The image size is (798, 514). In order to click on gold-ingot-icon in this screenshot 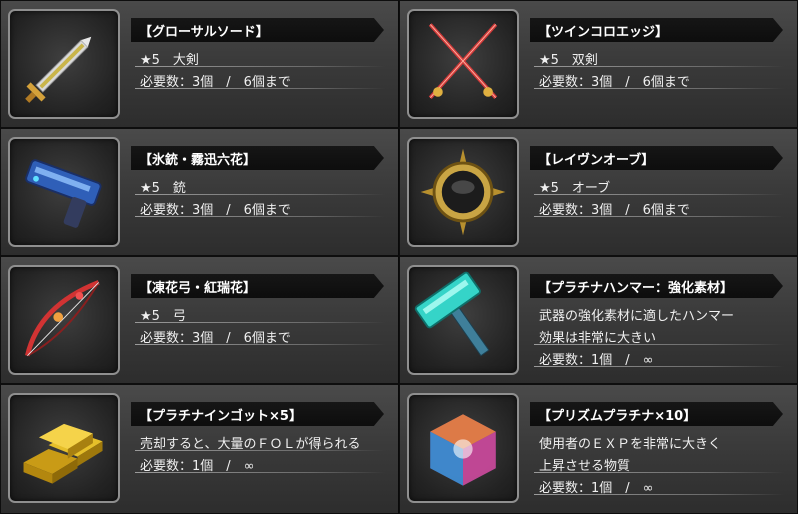, I will do `click(64, 448)`.